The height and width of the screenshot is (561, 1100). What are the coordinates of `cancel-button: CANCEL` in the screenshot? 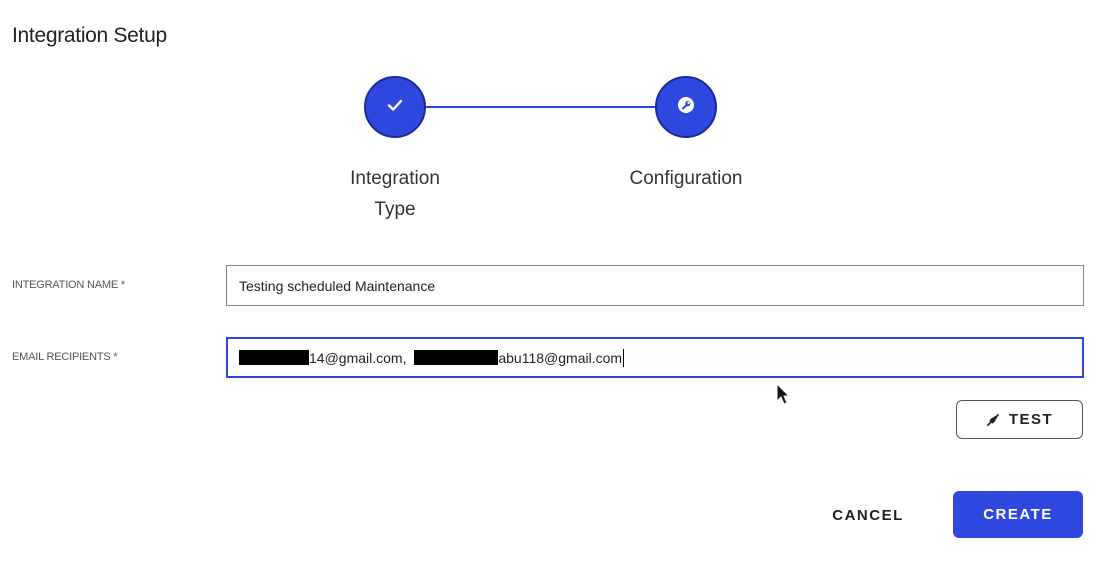 It's located at (868, 515).